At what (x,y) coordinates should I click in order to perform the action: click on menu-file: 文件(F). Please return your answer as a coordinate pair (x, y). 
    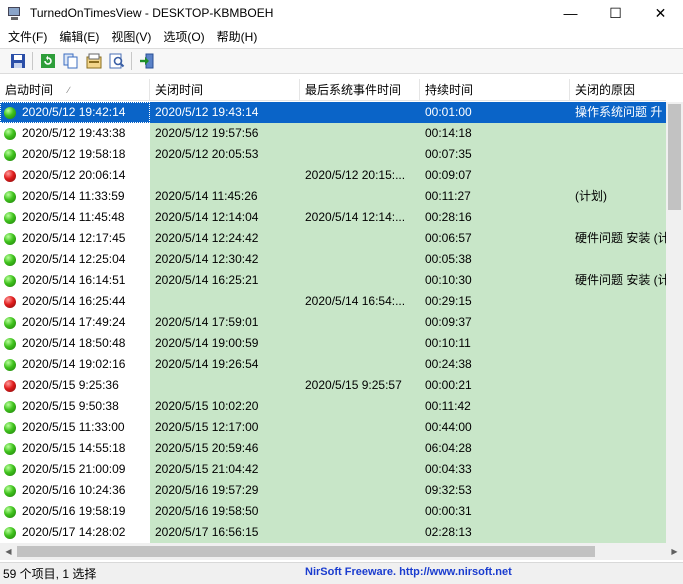
    Looking at the image, I should click on (27, 37).